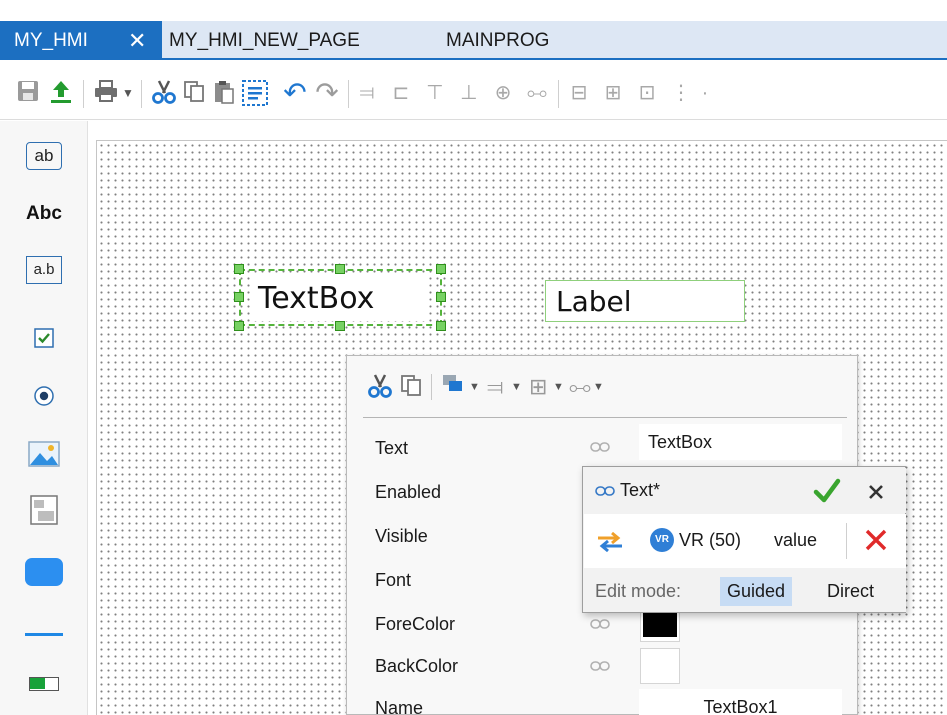 The image size is (947, 715). I want to click on binding-popup-body: VR VR (50) value, so click(745, 541).